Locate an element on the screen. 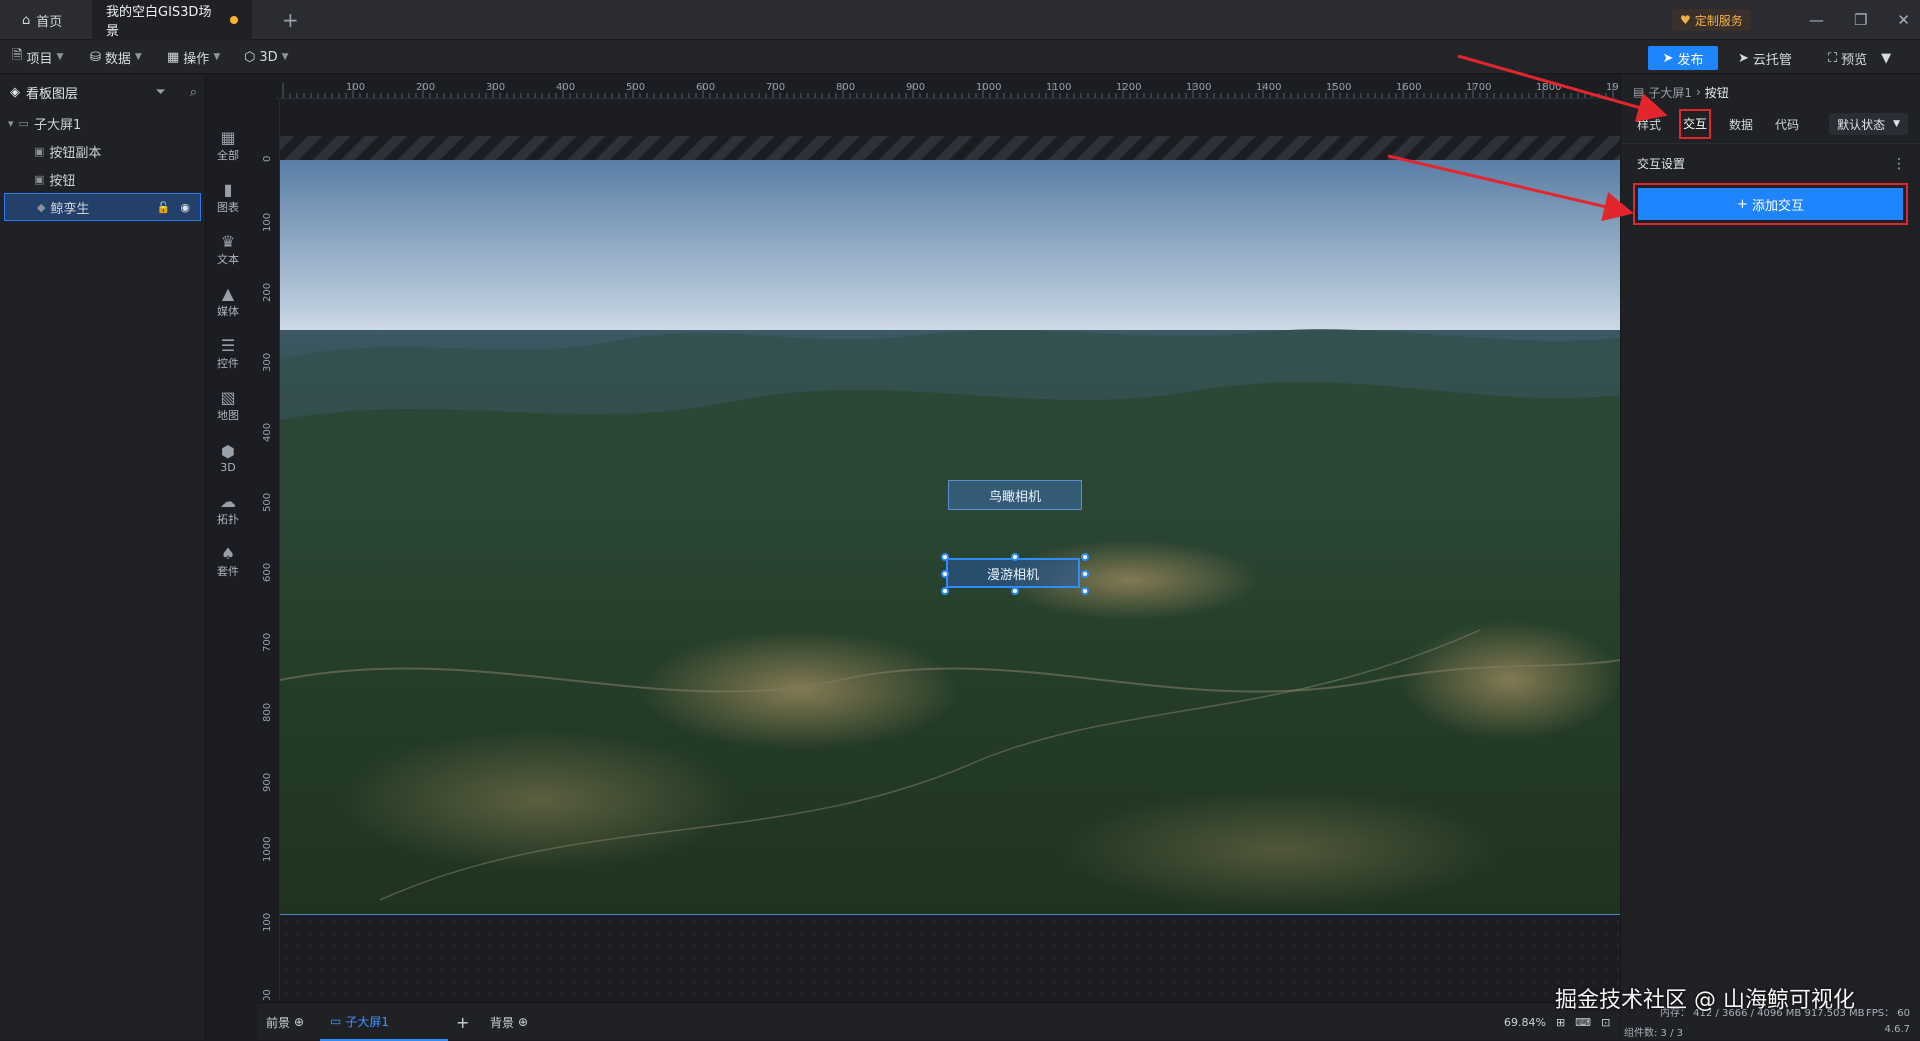  category-media: ▲ 媒体 is located at coordinates (228, 302).